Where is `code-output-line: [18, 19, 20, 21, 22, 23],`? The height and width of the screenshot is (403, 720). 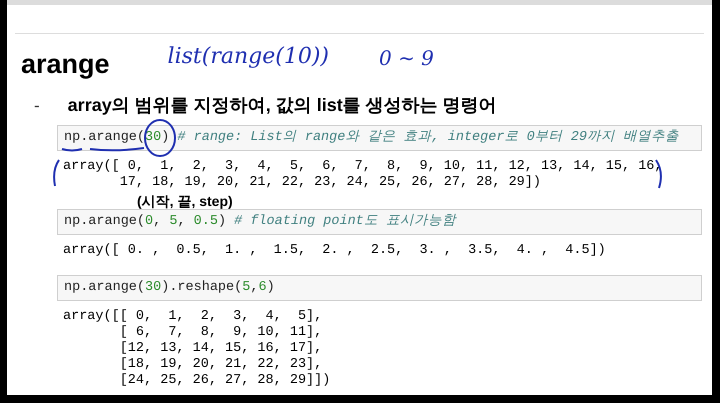
code-output-line: [18, 19, 20, 21, 22, 23], is located at coordinates (220, 365).